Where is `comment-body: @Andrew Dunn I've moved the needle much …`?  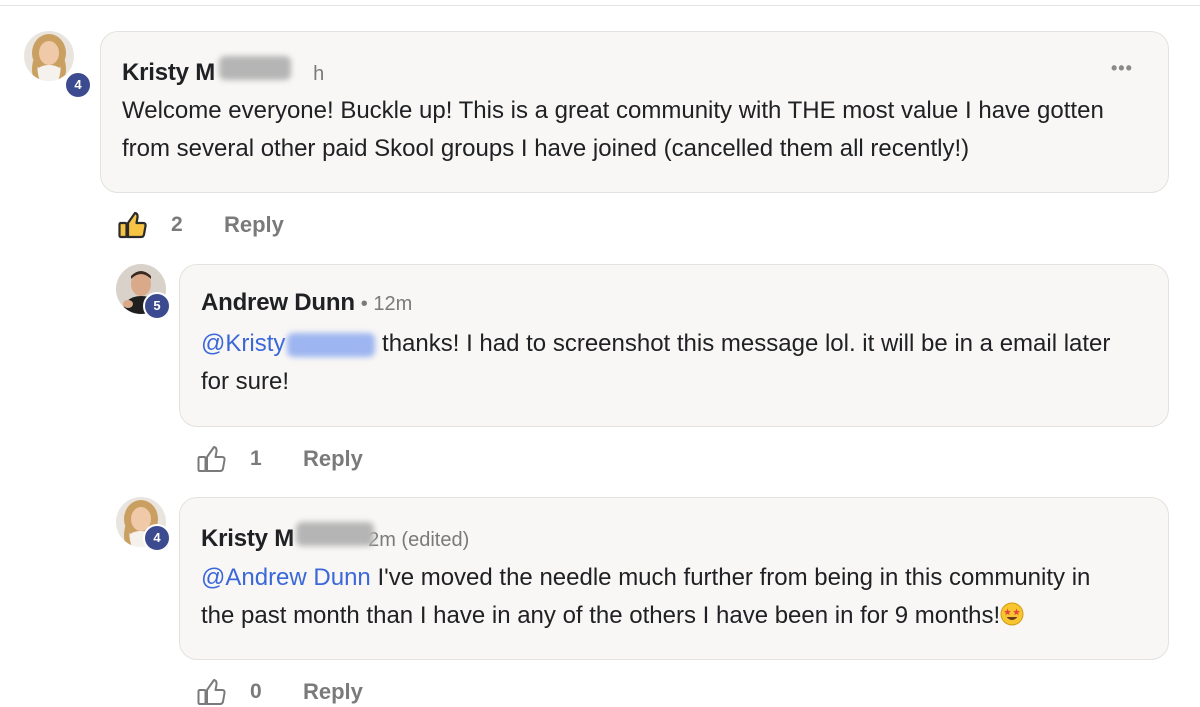 comment-body: @Andrew Dunn I've moved the needle much … is located at coordinates (645, 597).